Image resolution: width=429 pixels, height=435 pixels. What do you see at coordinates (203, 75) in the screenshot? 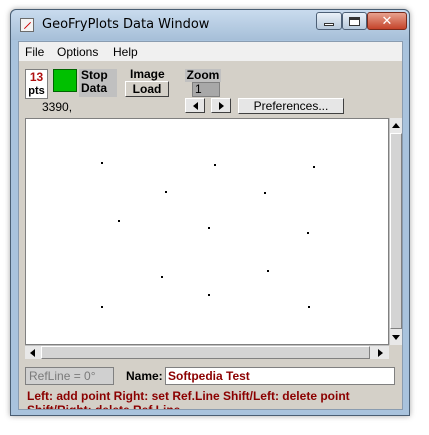
I see `zoom-label: Zoom` at bounding box center [203, 75].